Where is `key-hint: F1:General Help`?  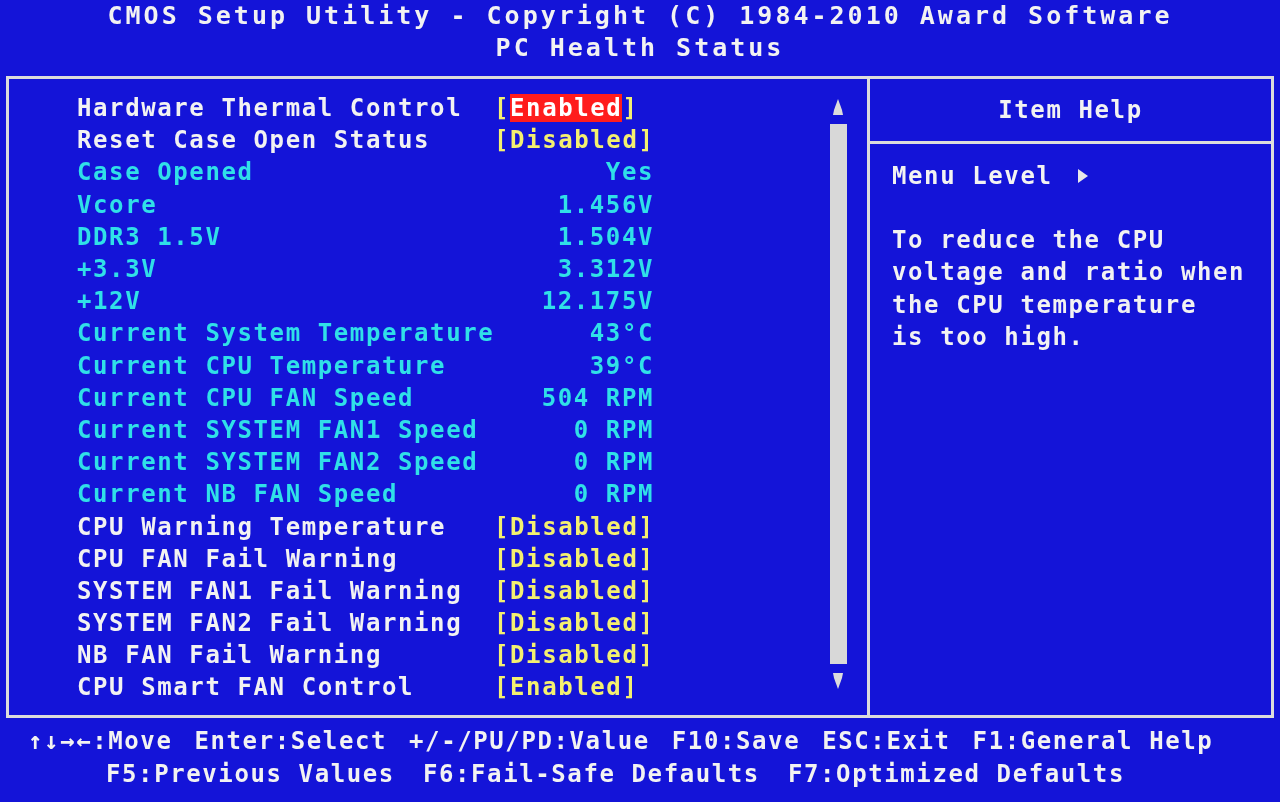 key-hint: F1:General Help is located at coordinates (1093, 740).